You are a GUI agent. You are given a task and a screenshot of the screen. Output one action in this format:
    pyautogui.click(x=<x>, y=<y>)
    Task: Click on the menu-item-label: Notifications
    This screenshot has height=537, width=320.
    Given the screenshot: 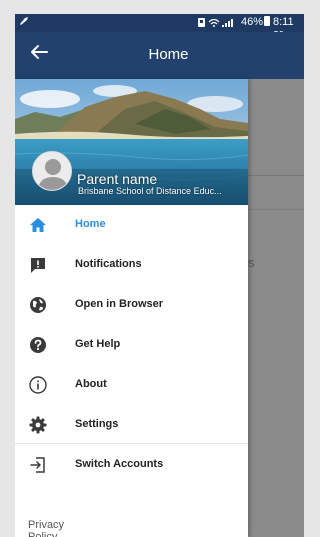 What is the action you would take?
    pyautogui.click(x=108, y=264)
    